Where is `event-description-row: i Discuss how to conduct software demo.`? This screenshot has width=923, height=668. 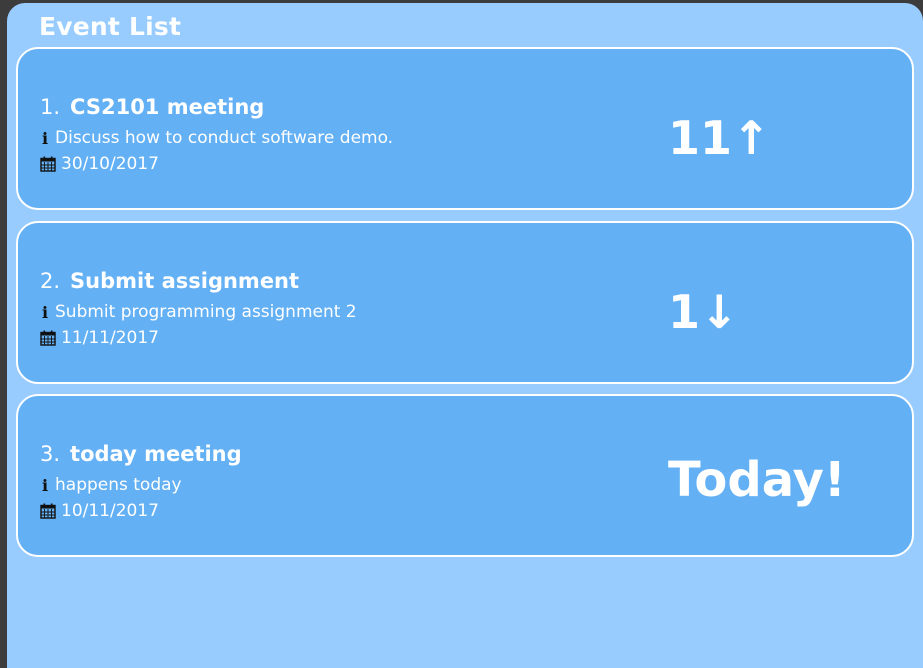
event-description-row: i Discuss how to conduct software demo. is located at coordinates (216, 138).